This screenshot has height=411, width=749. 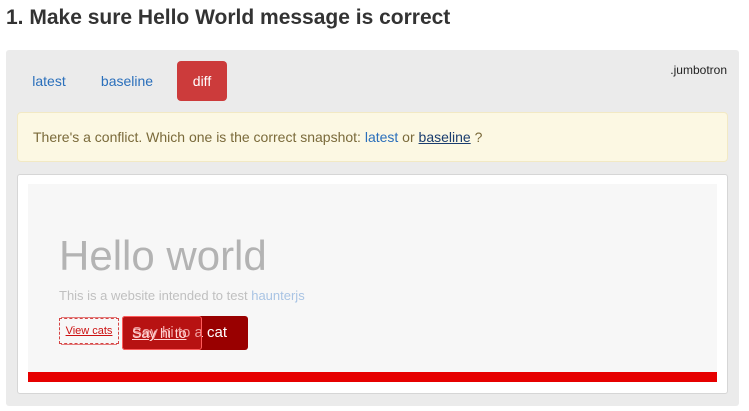 I want to click on say-hi-diff-overlay: Say hi to, so click(x=162, y=333).